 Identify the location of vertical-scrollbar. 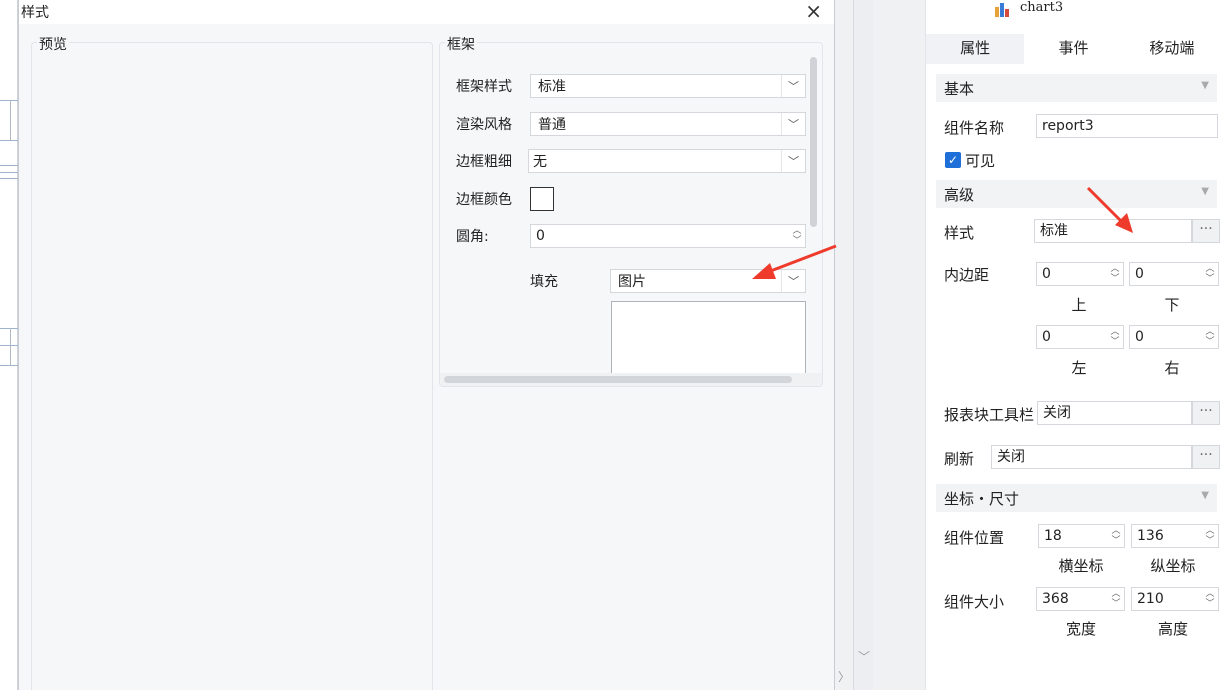
(813, 142).